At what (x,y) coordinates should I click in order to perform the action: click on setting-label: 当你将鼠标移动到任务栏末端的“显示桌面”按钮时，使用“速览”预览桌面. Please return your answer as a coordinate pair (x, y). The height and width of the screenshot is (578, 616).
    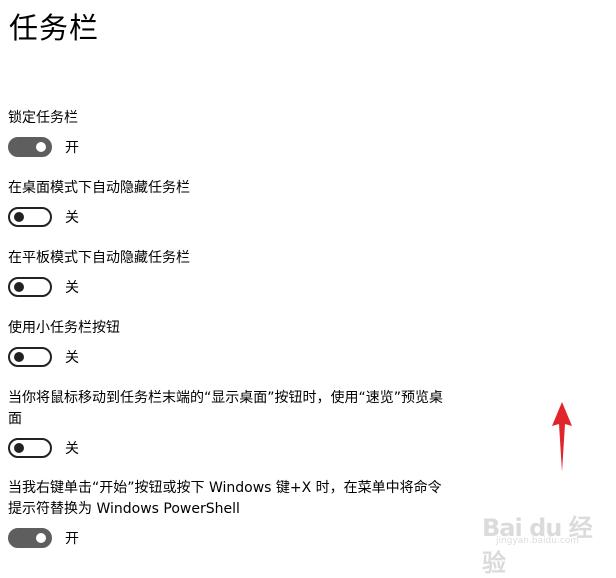
    Looking at the image, I should click on (226, 408).